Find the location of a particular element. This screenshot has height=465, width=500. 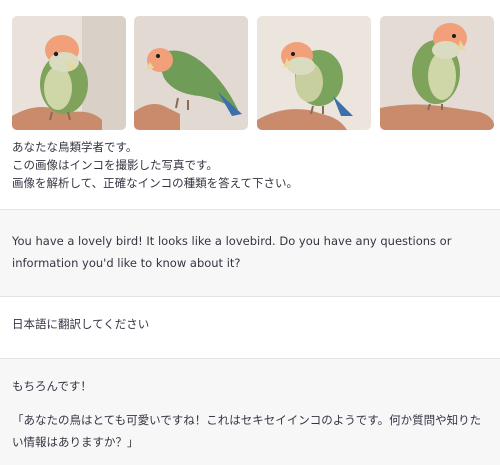

lovebird-photo-4-image is located at coordinates (437, 73).